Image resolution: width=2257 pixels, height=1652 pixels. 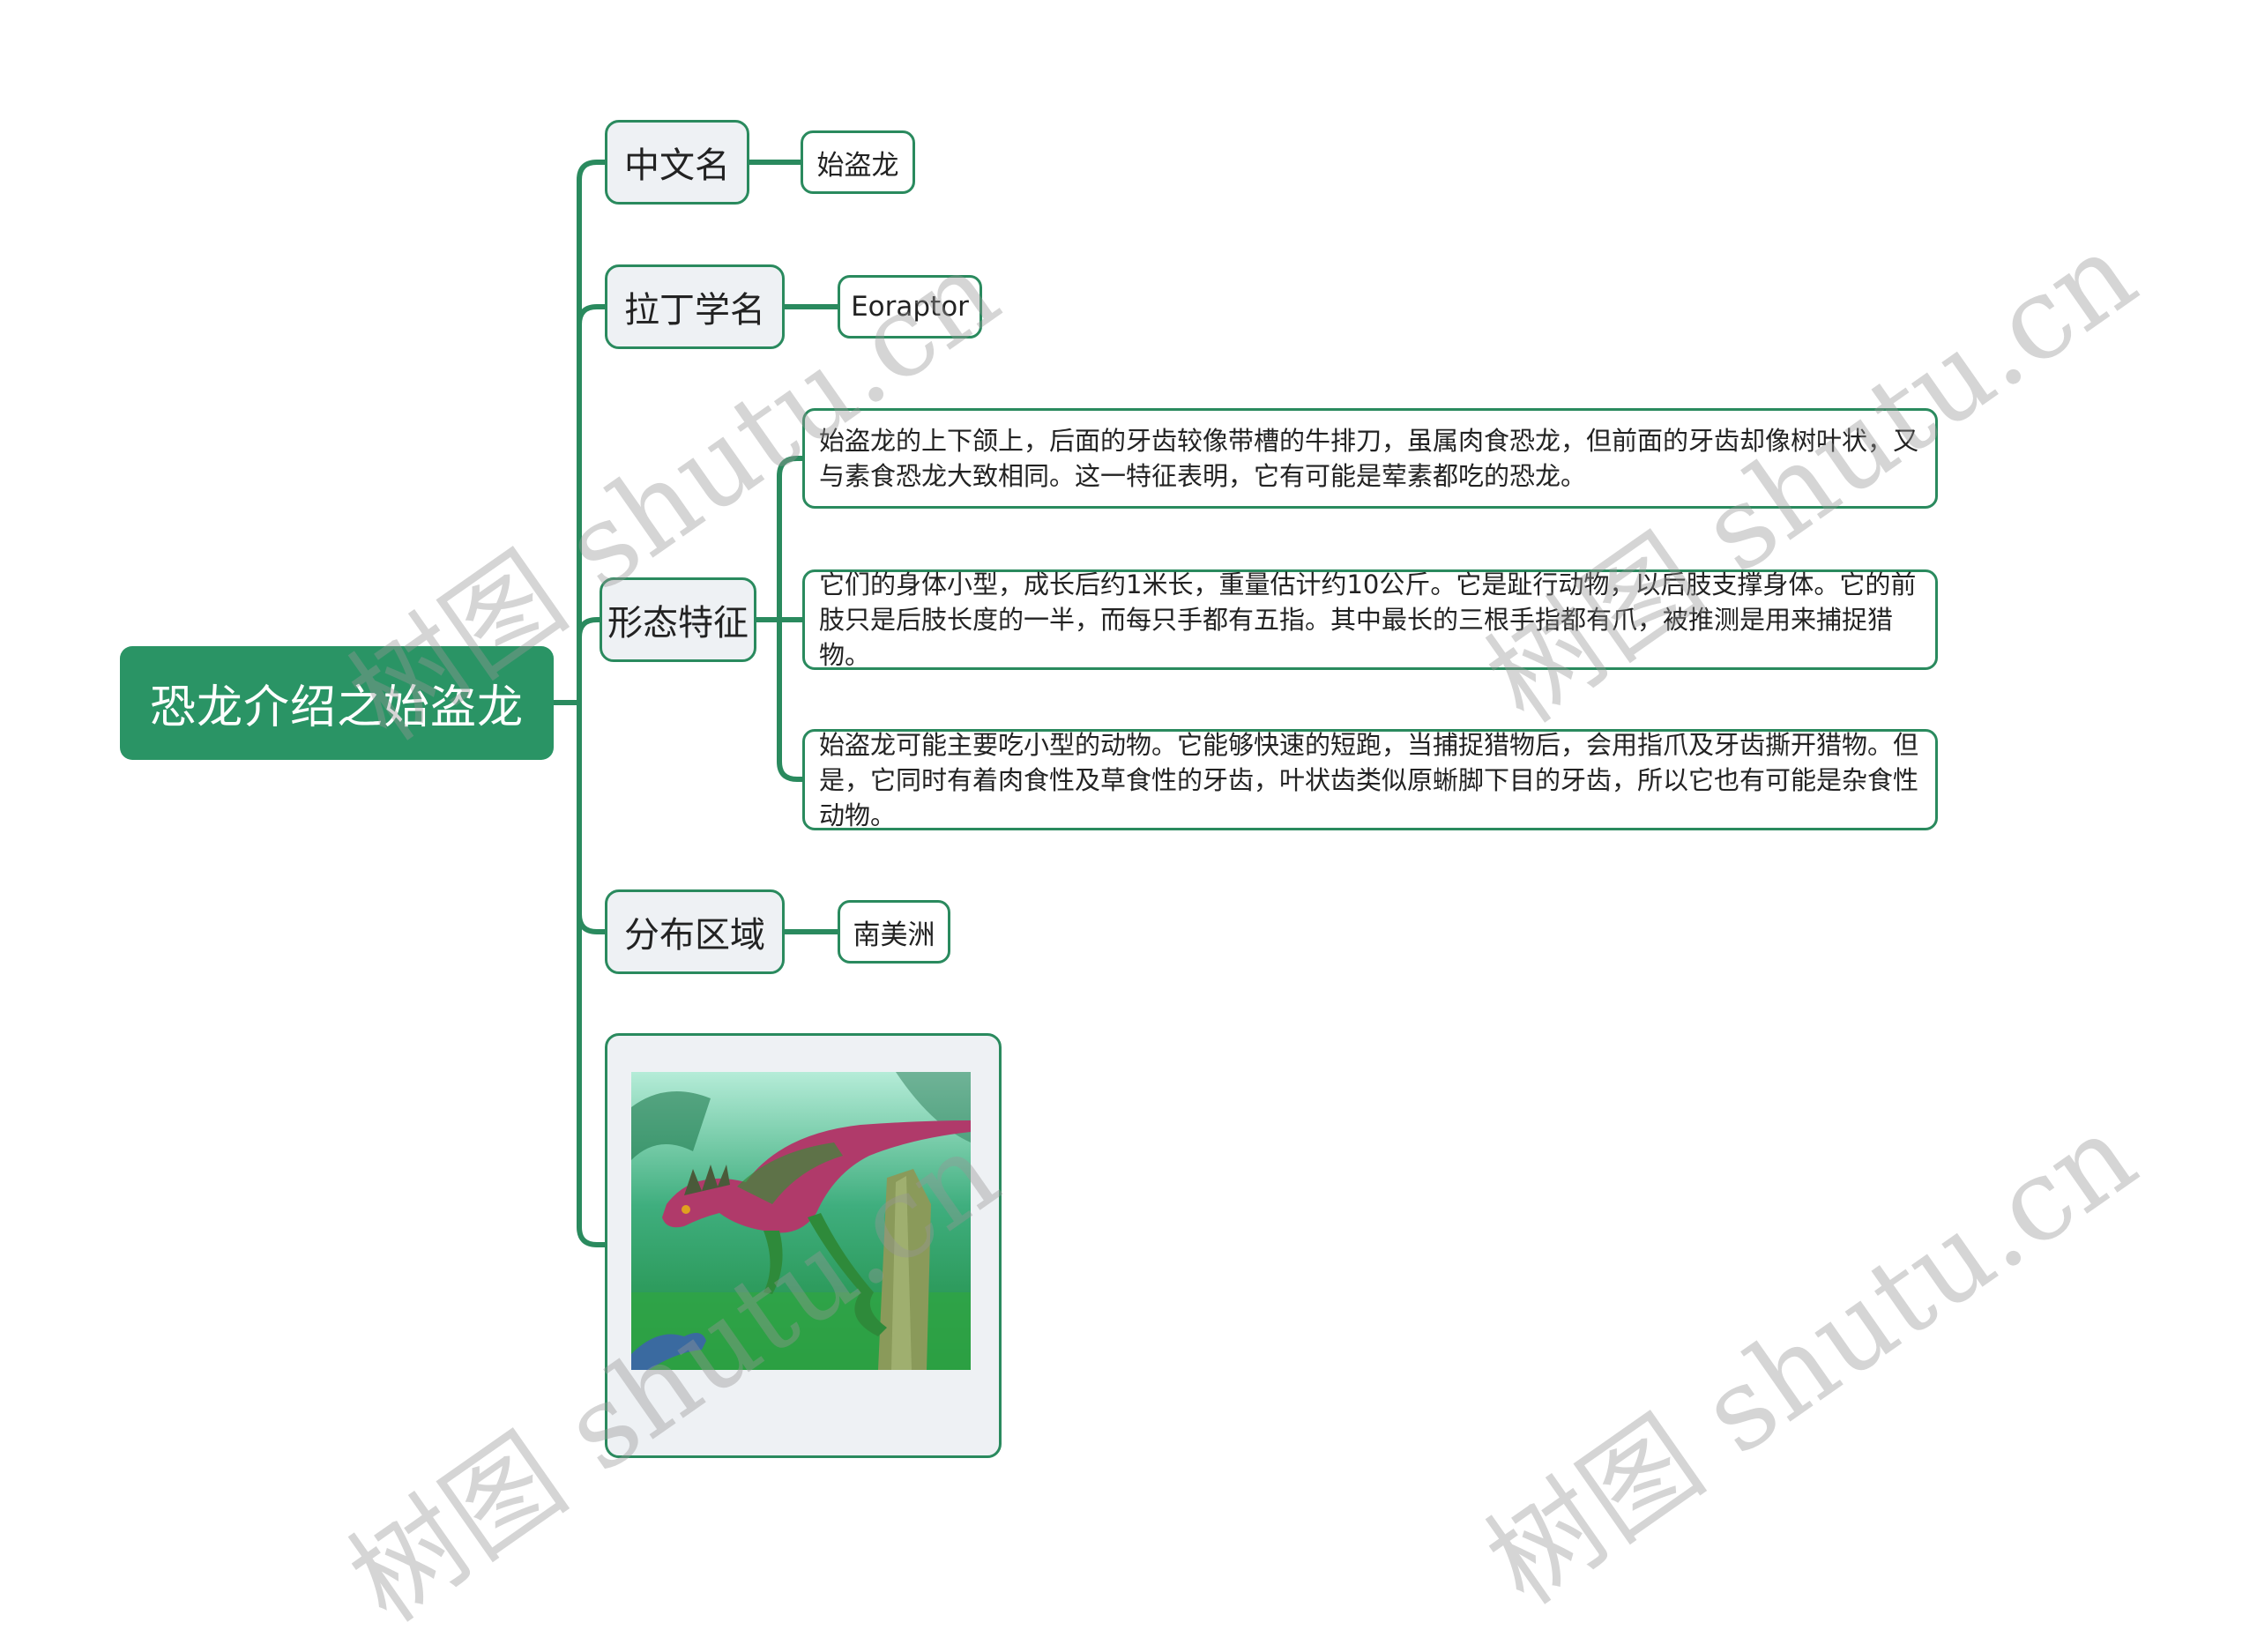 I want to click on leaf-chinese-name: 始盗龙, so click(x=858, y=162).